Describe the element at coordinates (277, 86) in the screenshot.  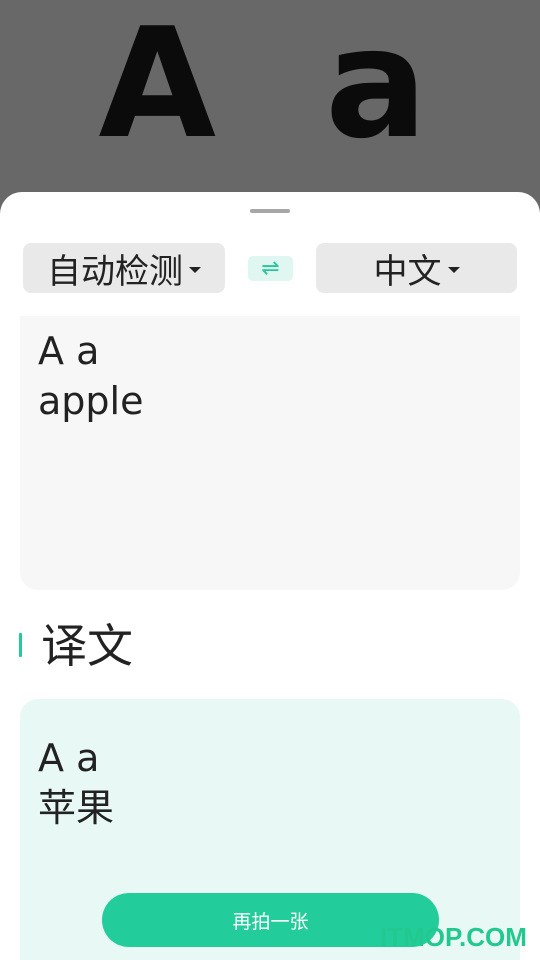
I see `captured-image-text: A a` at that location.